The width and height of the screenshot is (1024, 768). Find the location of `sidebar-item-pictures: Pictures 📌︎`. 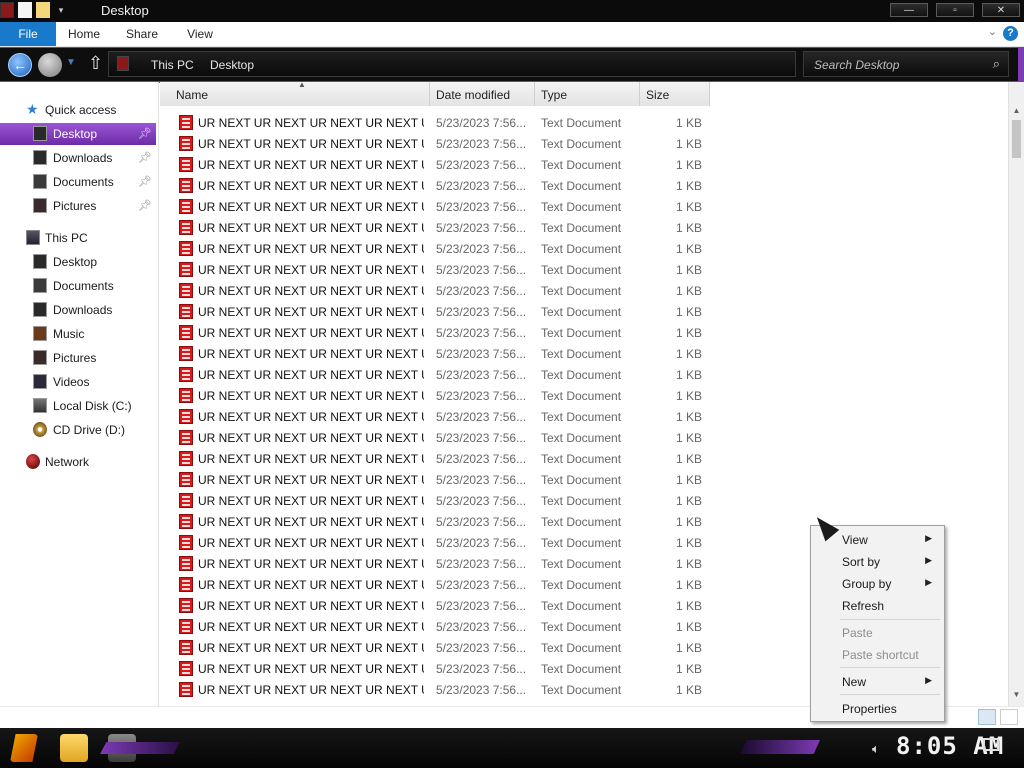

sidebar-item-pictures: Pictures 📌︎ is located at coordinates (78, 206).